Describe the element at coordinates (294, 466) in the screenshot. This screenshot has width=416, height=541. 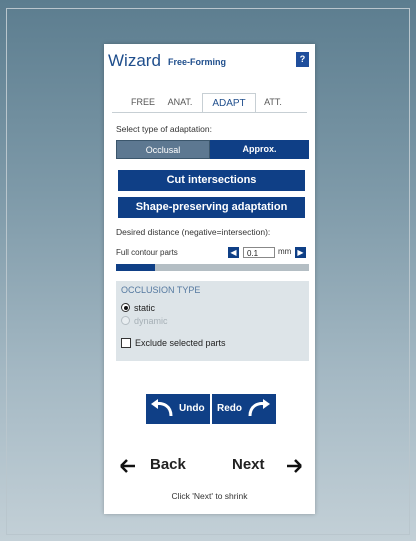
I see `arrow-right-icon` at that location.